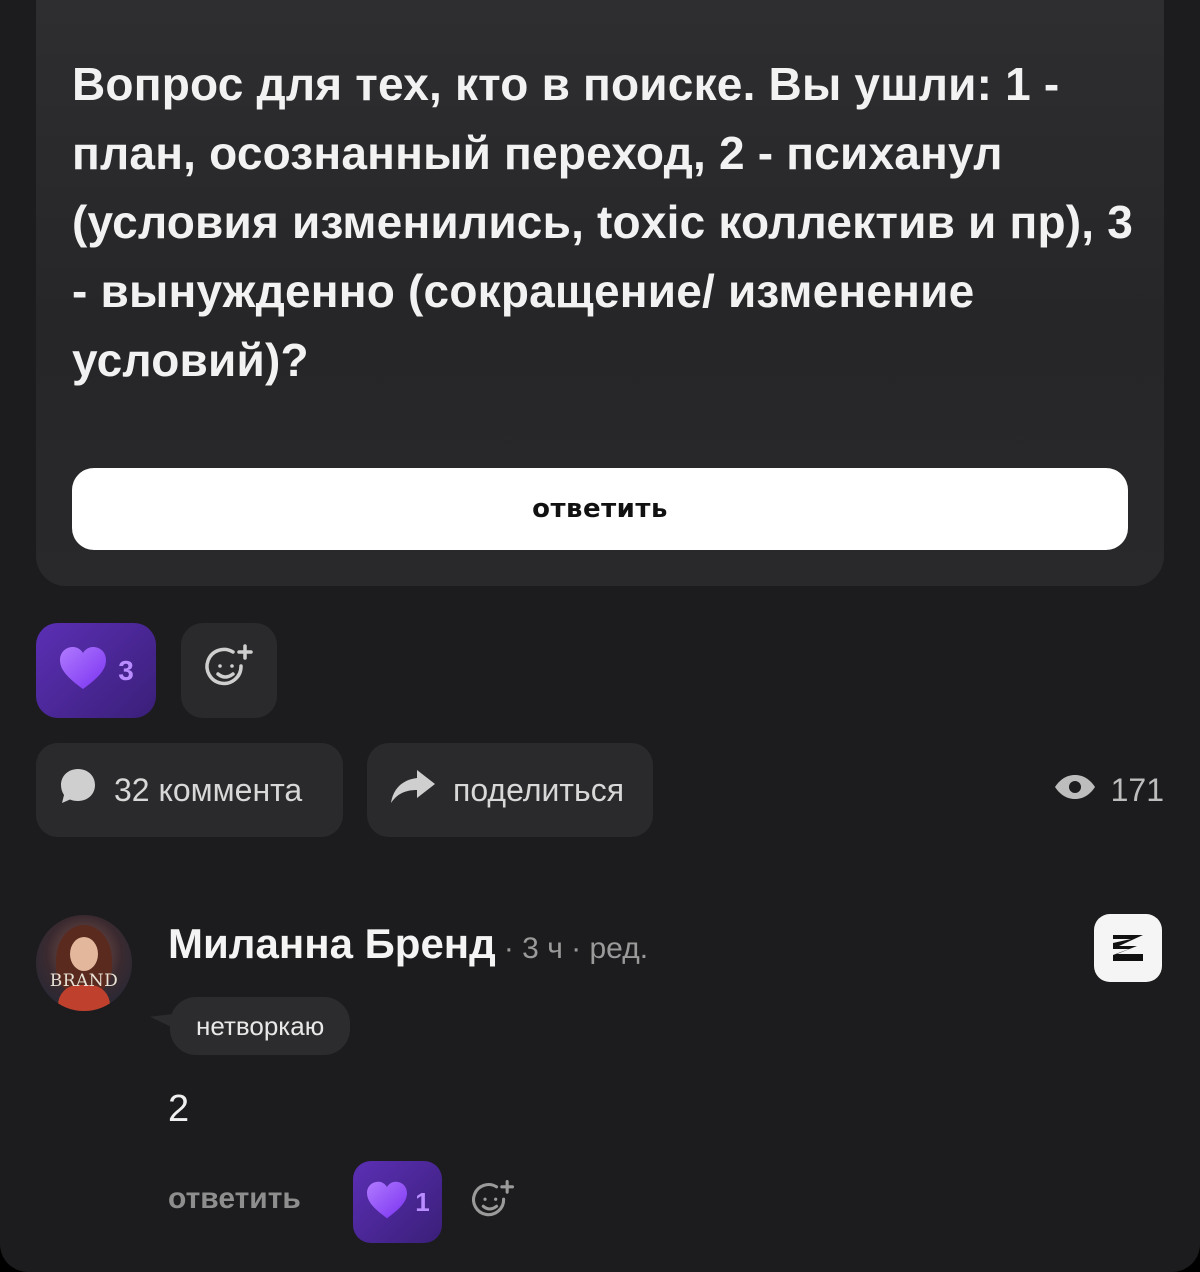 Image resolution: width=1200 pixels, height=1272 pixels. Describe the element at coordinates (332, 944) in the screenshot. I see `author-name: Миланна Бренд` at that location.